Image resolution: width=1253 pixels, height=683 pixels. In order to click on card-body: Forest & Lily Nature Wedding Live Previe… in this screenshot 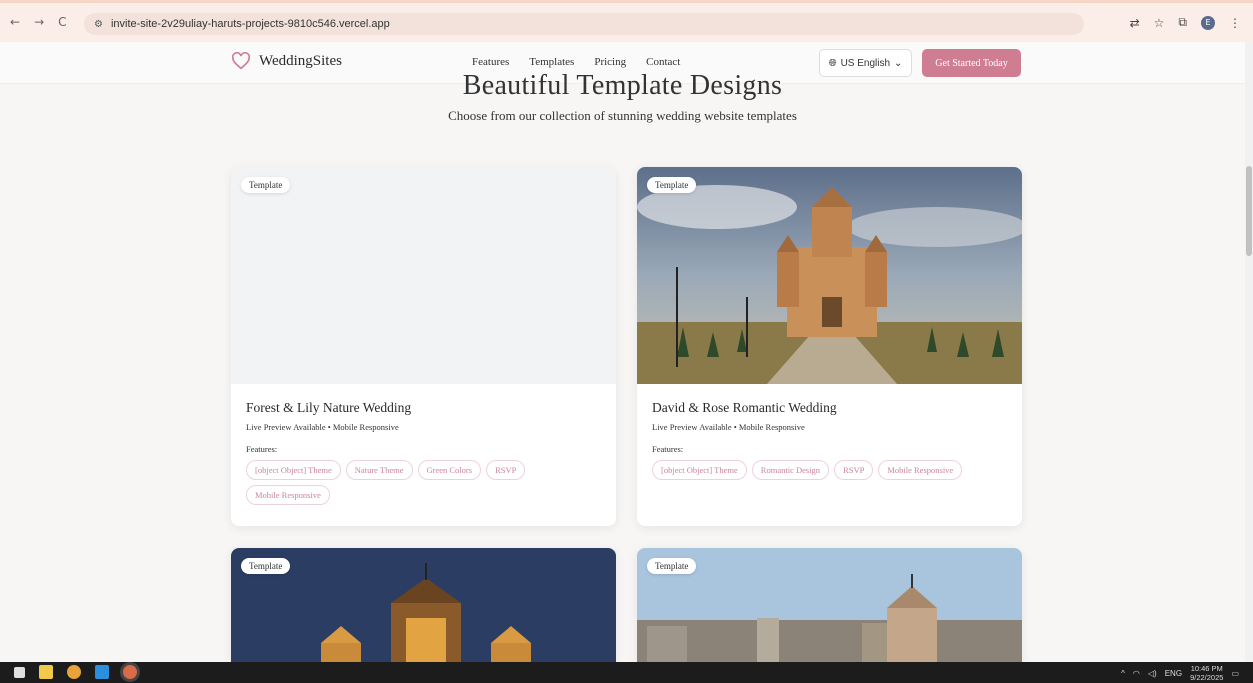, I will do `click(423, 451)`.